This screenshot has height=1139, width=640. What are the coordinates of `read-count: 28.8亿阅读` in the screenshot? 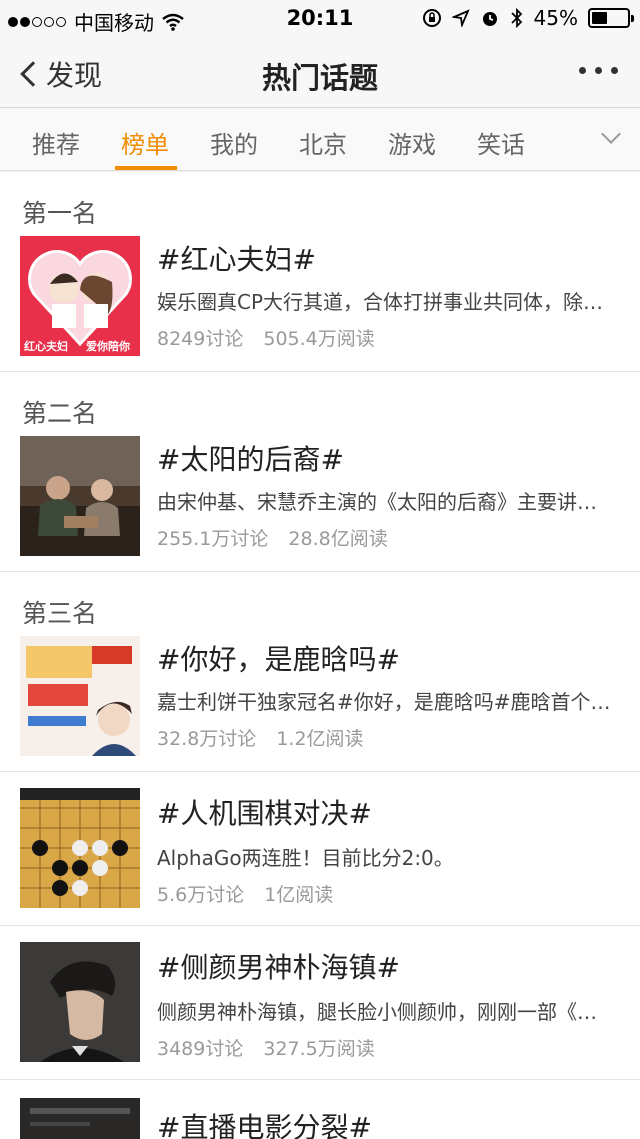 It's located at (338, 539).